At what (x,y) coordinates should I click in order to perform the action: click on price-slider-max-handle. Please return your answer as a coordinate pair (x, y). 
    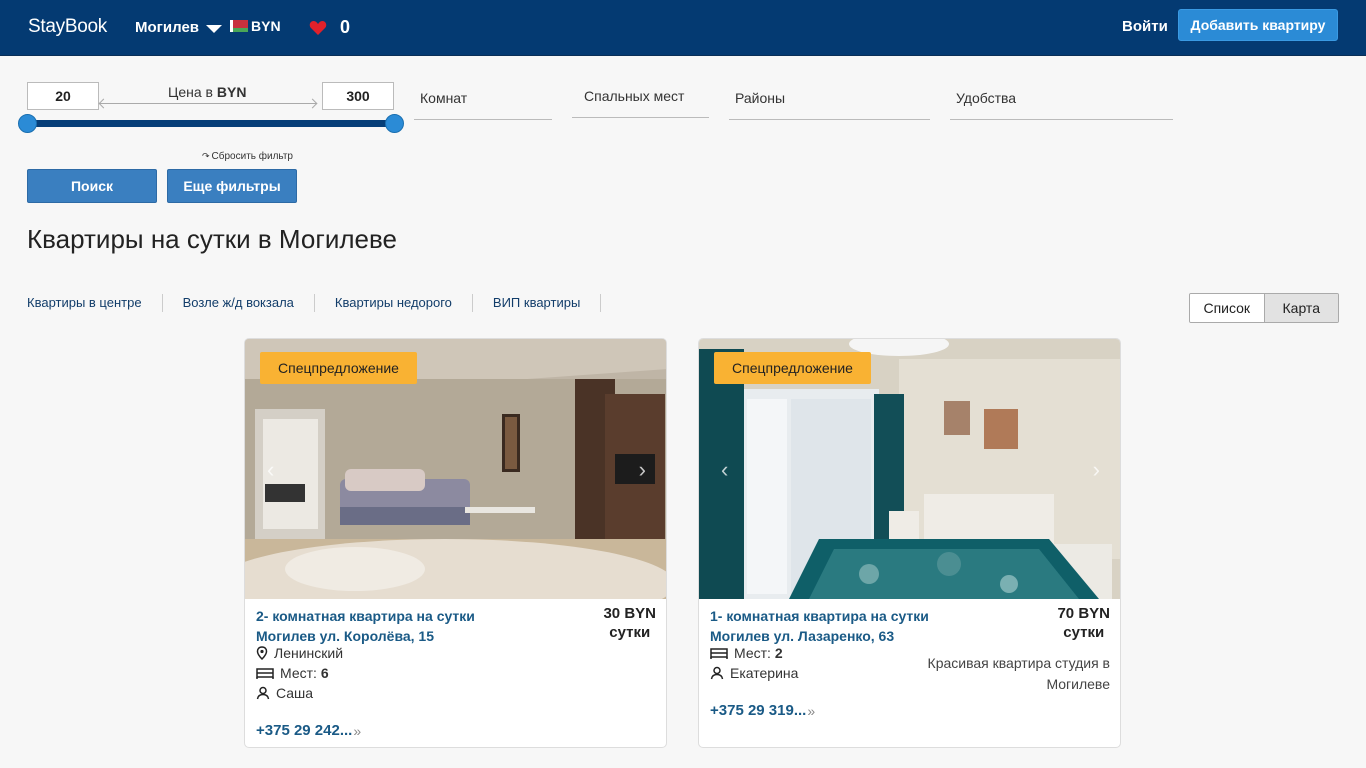
    Looking at the image, I should click on (394, 123).